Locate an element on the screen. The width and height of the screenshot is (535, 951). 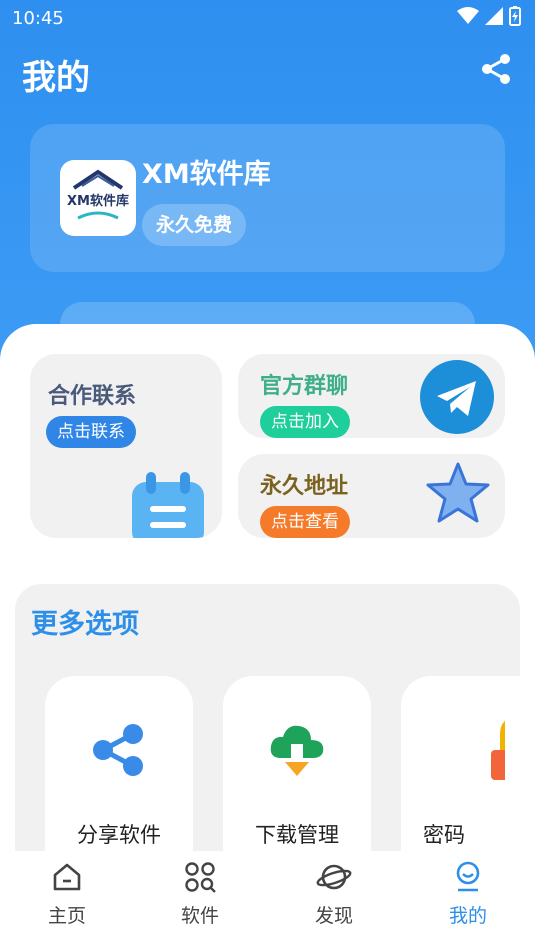
notepad-icon is located at coordinates (168, 505).